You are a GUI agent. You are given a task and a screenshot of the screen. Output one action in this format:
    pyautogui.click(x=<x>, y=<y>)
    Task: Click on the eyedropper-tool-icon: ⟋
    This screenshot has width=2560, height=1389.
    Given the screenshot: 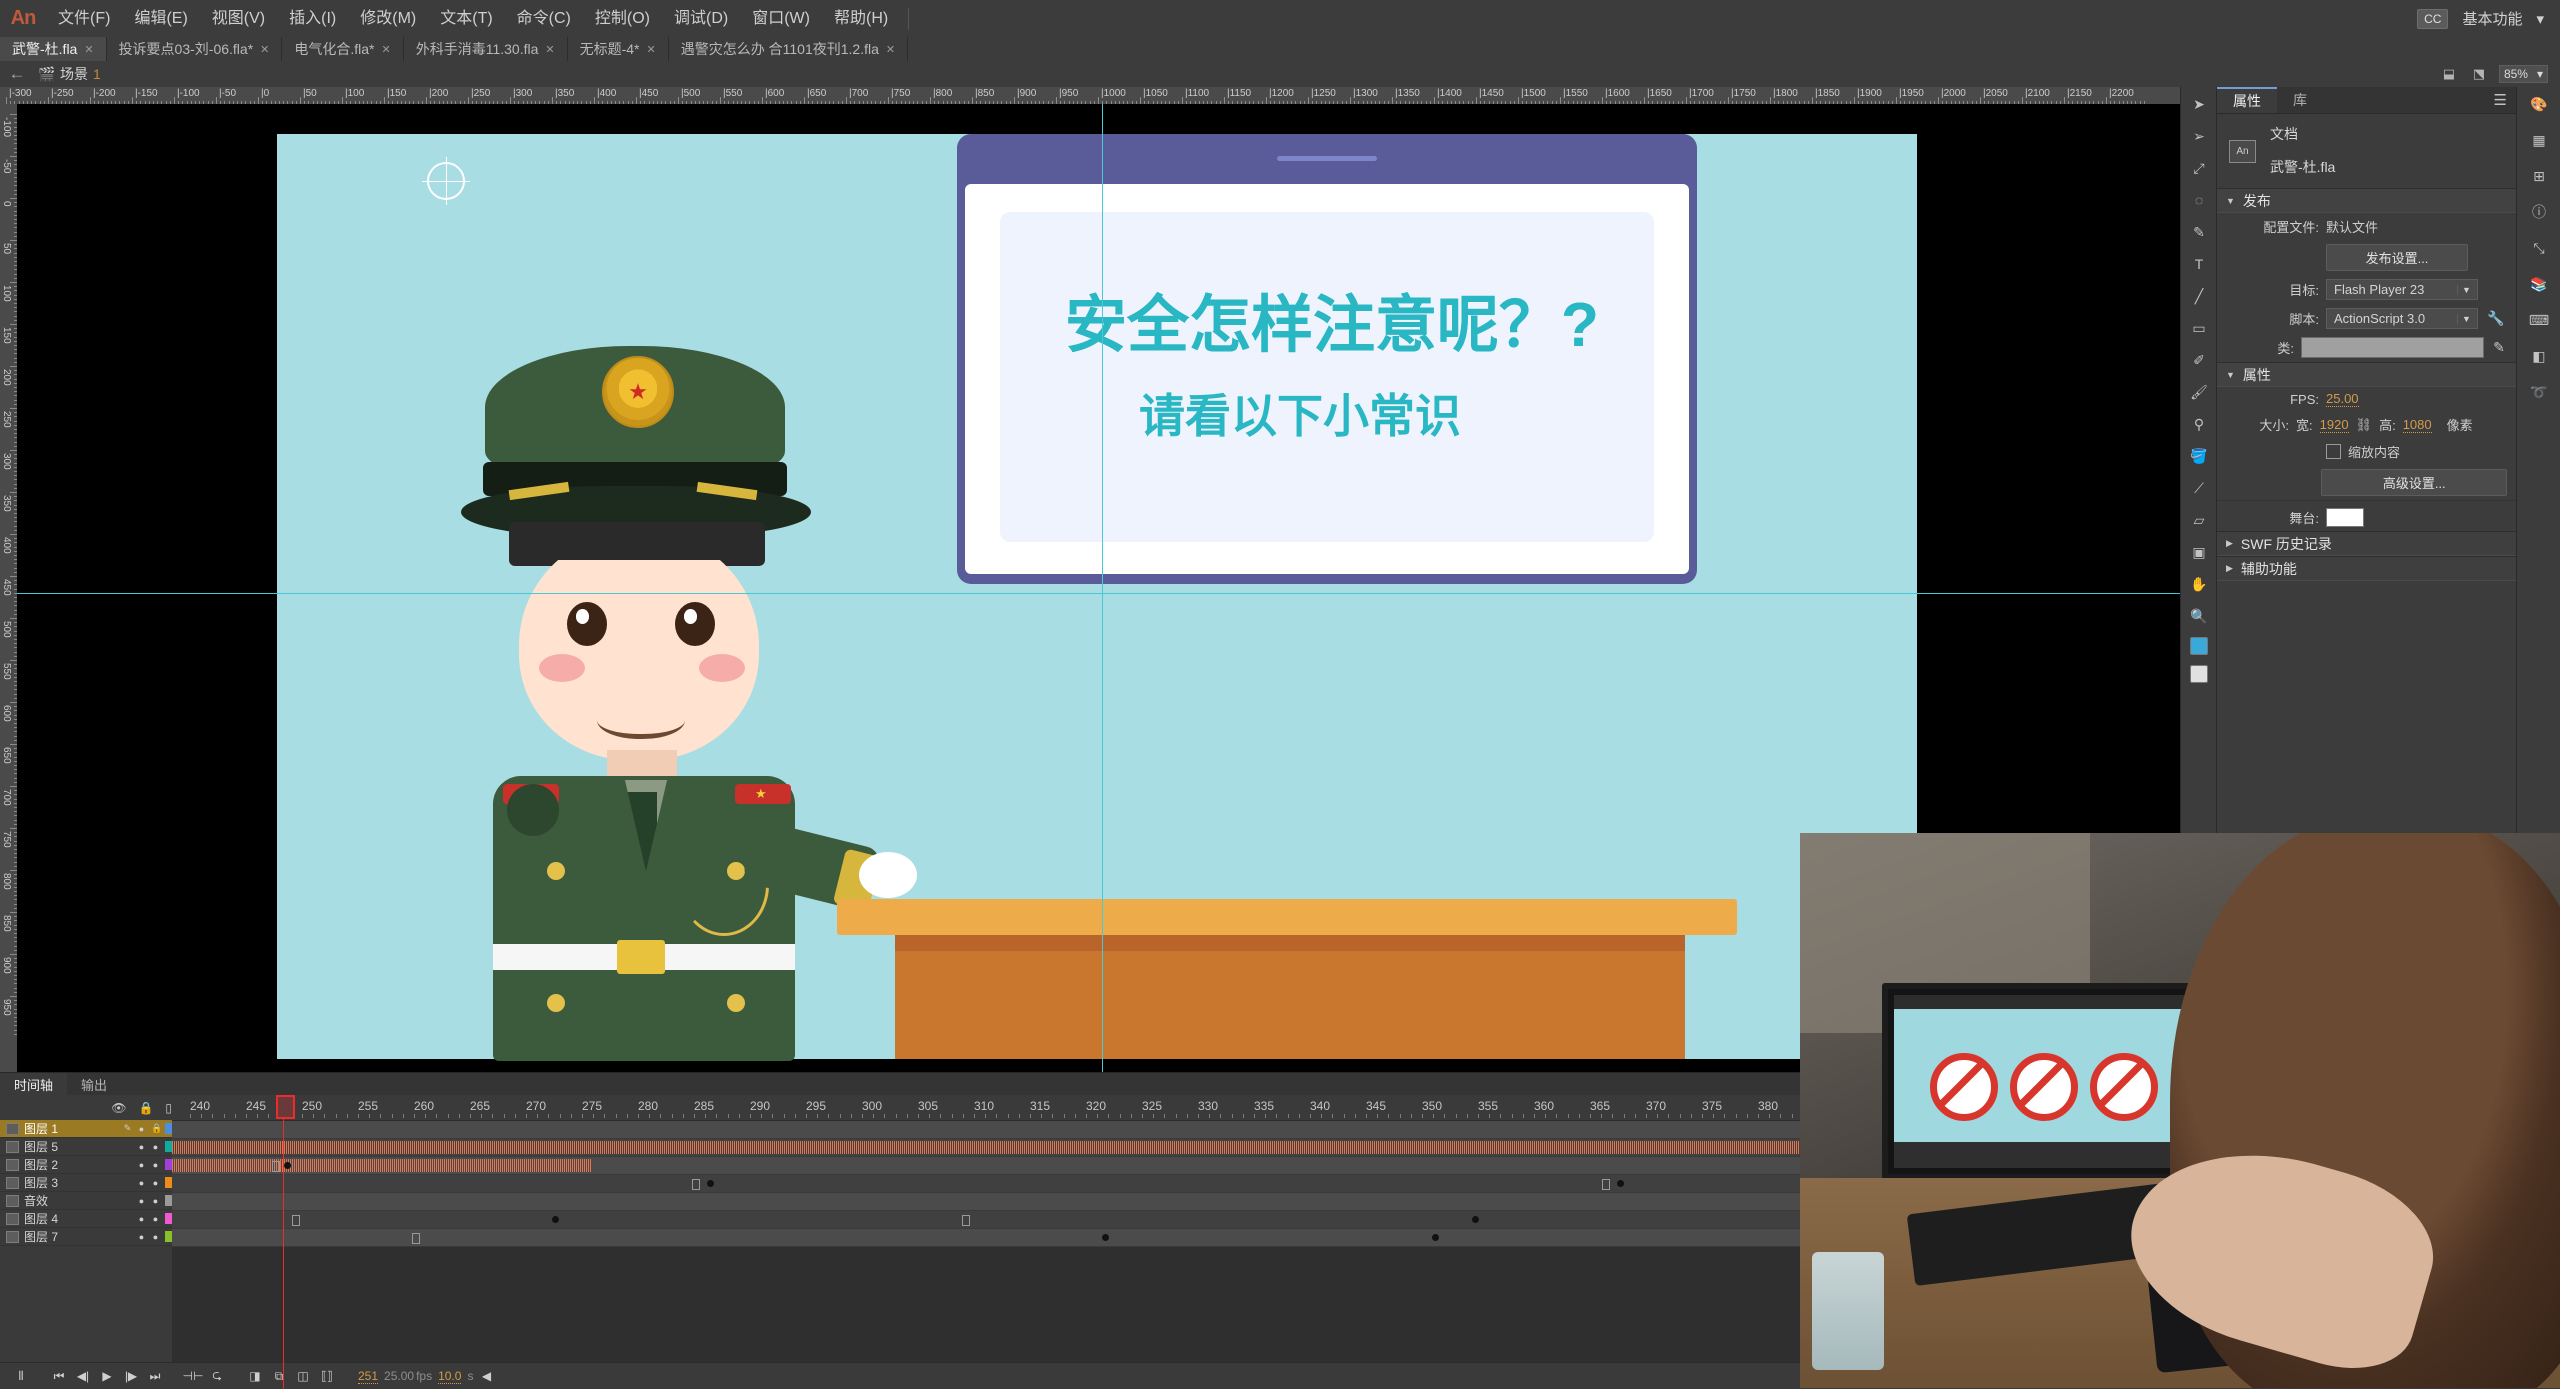 What is the action you would take?
    pyautogui.click(x=2199, y=488)
    